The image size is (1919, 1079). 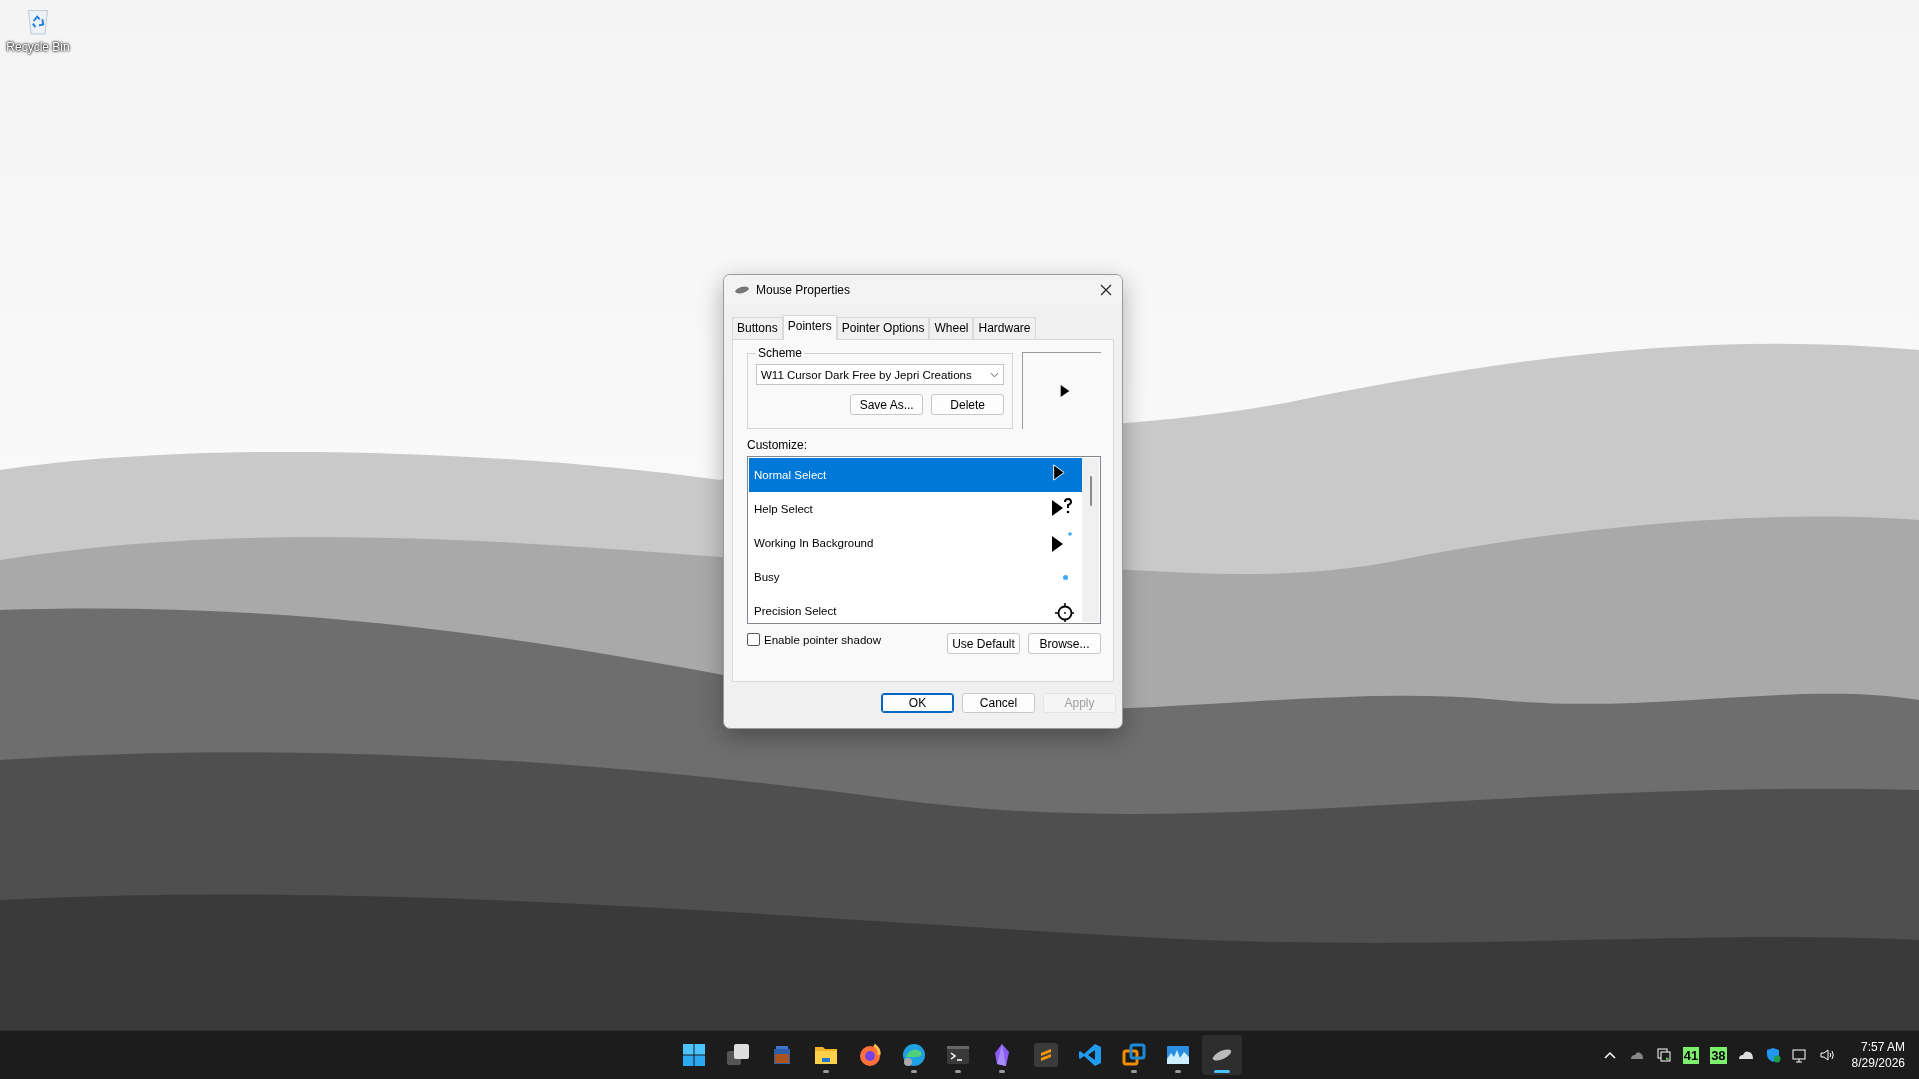 What do you see at coordinates (1799, 1055) in the screenshot?
I see `network-icon` at bounding box center [1799, 1055].